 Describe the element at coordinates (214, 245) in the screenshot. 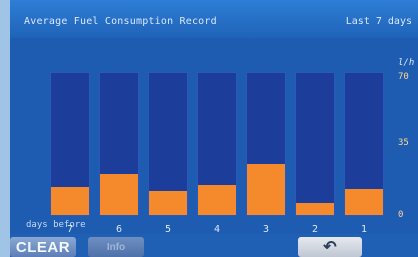

I see `footer-bar: CLEAR Info ↶` at that location.